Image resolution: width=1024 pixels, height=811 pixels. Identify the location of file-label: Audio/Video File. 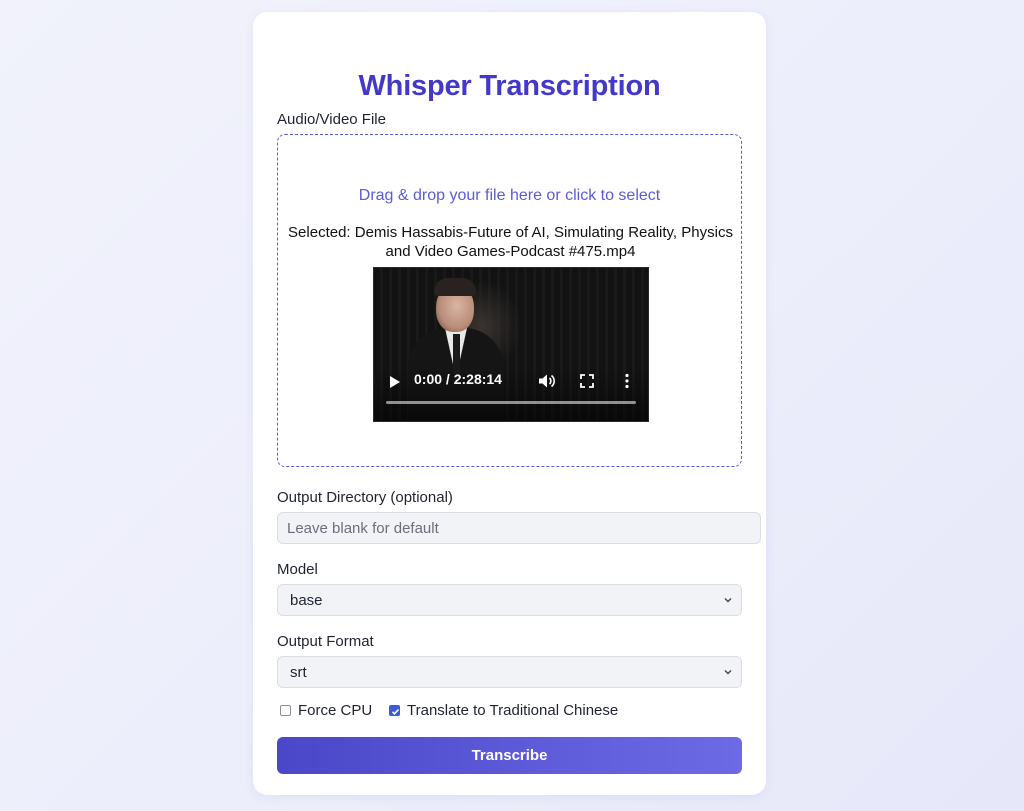
(331, 119).